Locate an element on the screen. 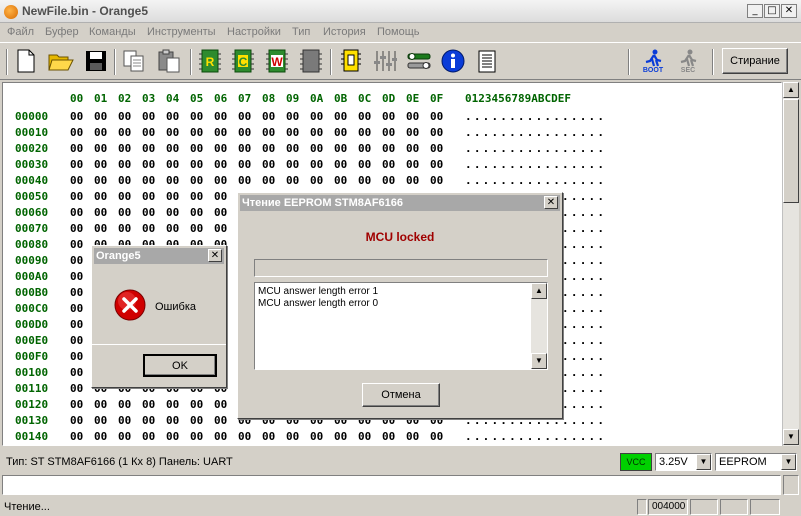 Image resolution: width=801 pixels, height=516 pixels. vcc-indicator: VCC is located at coordinates (636, 462).